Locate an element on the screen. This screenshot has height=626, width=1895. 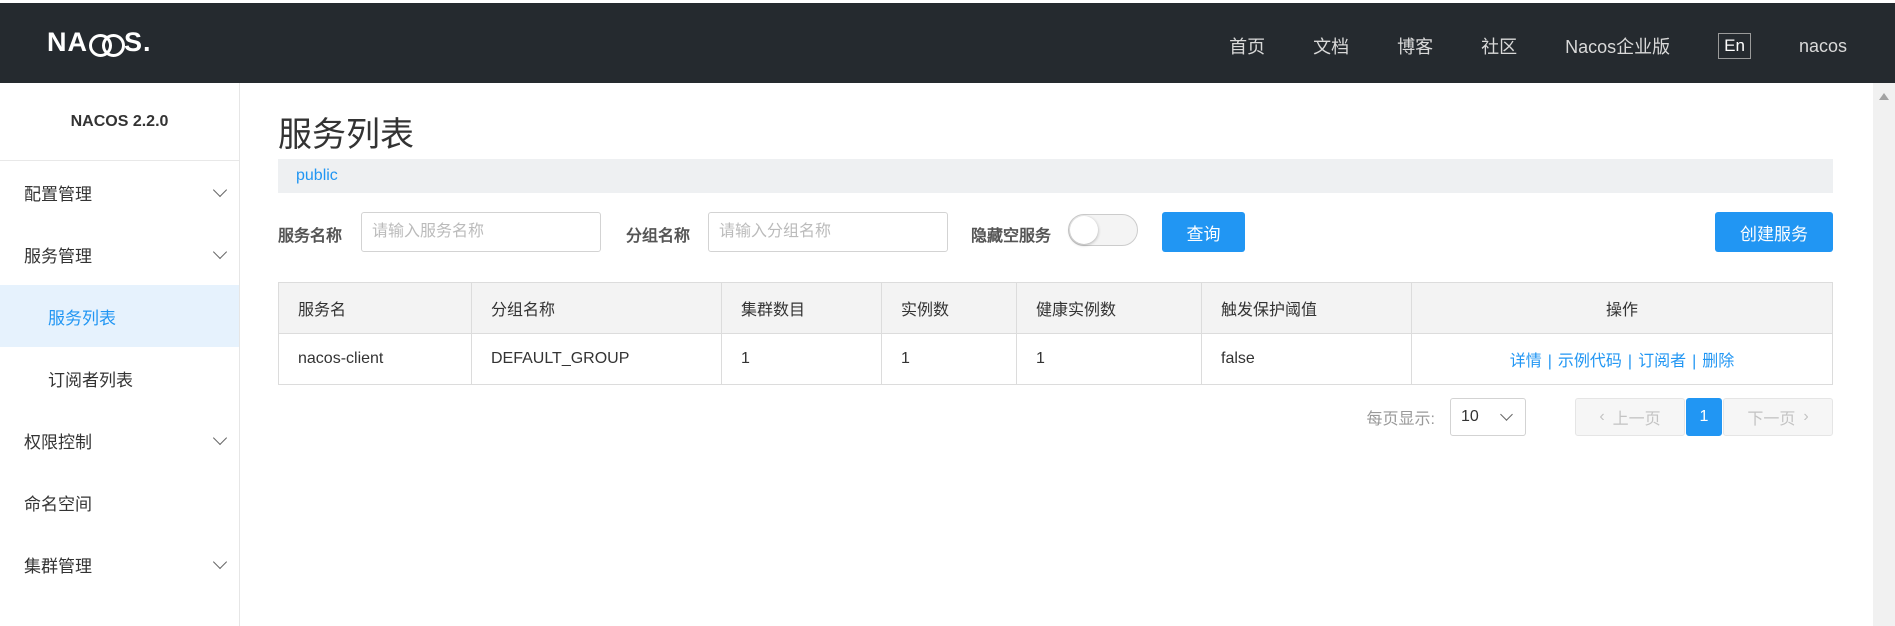
namespace-bar: public is located at coordinates (1055, 176).